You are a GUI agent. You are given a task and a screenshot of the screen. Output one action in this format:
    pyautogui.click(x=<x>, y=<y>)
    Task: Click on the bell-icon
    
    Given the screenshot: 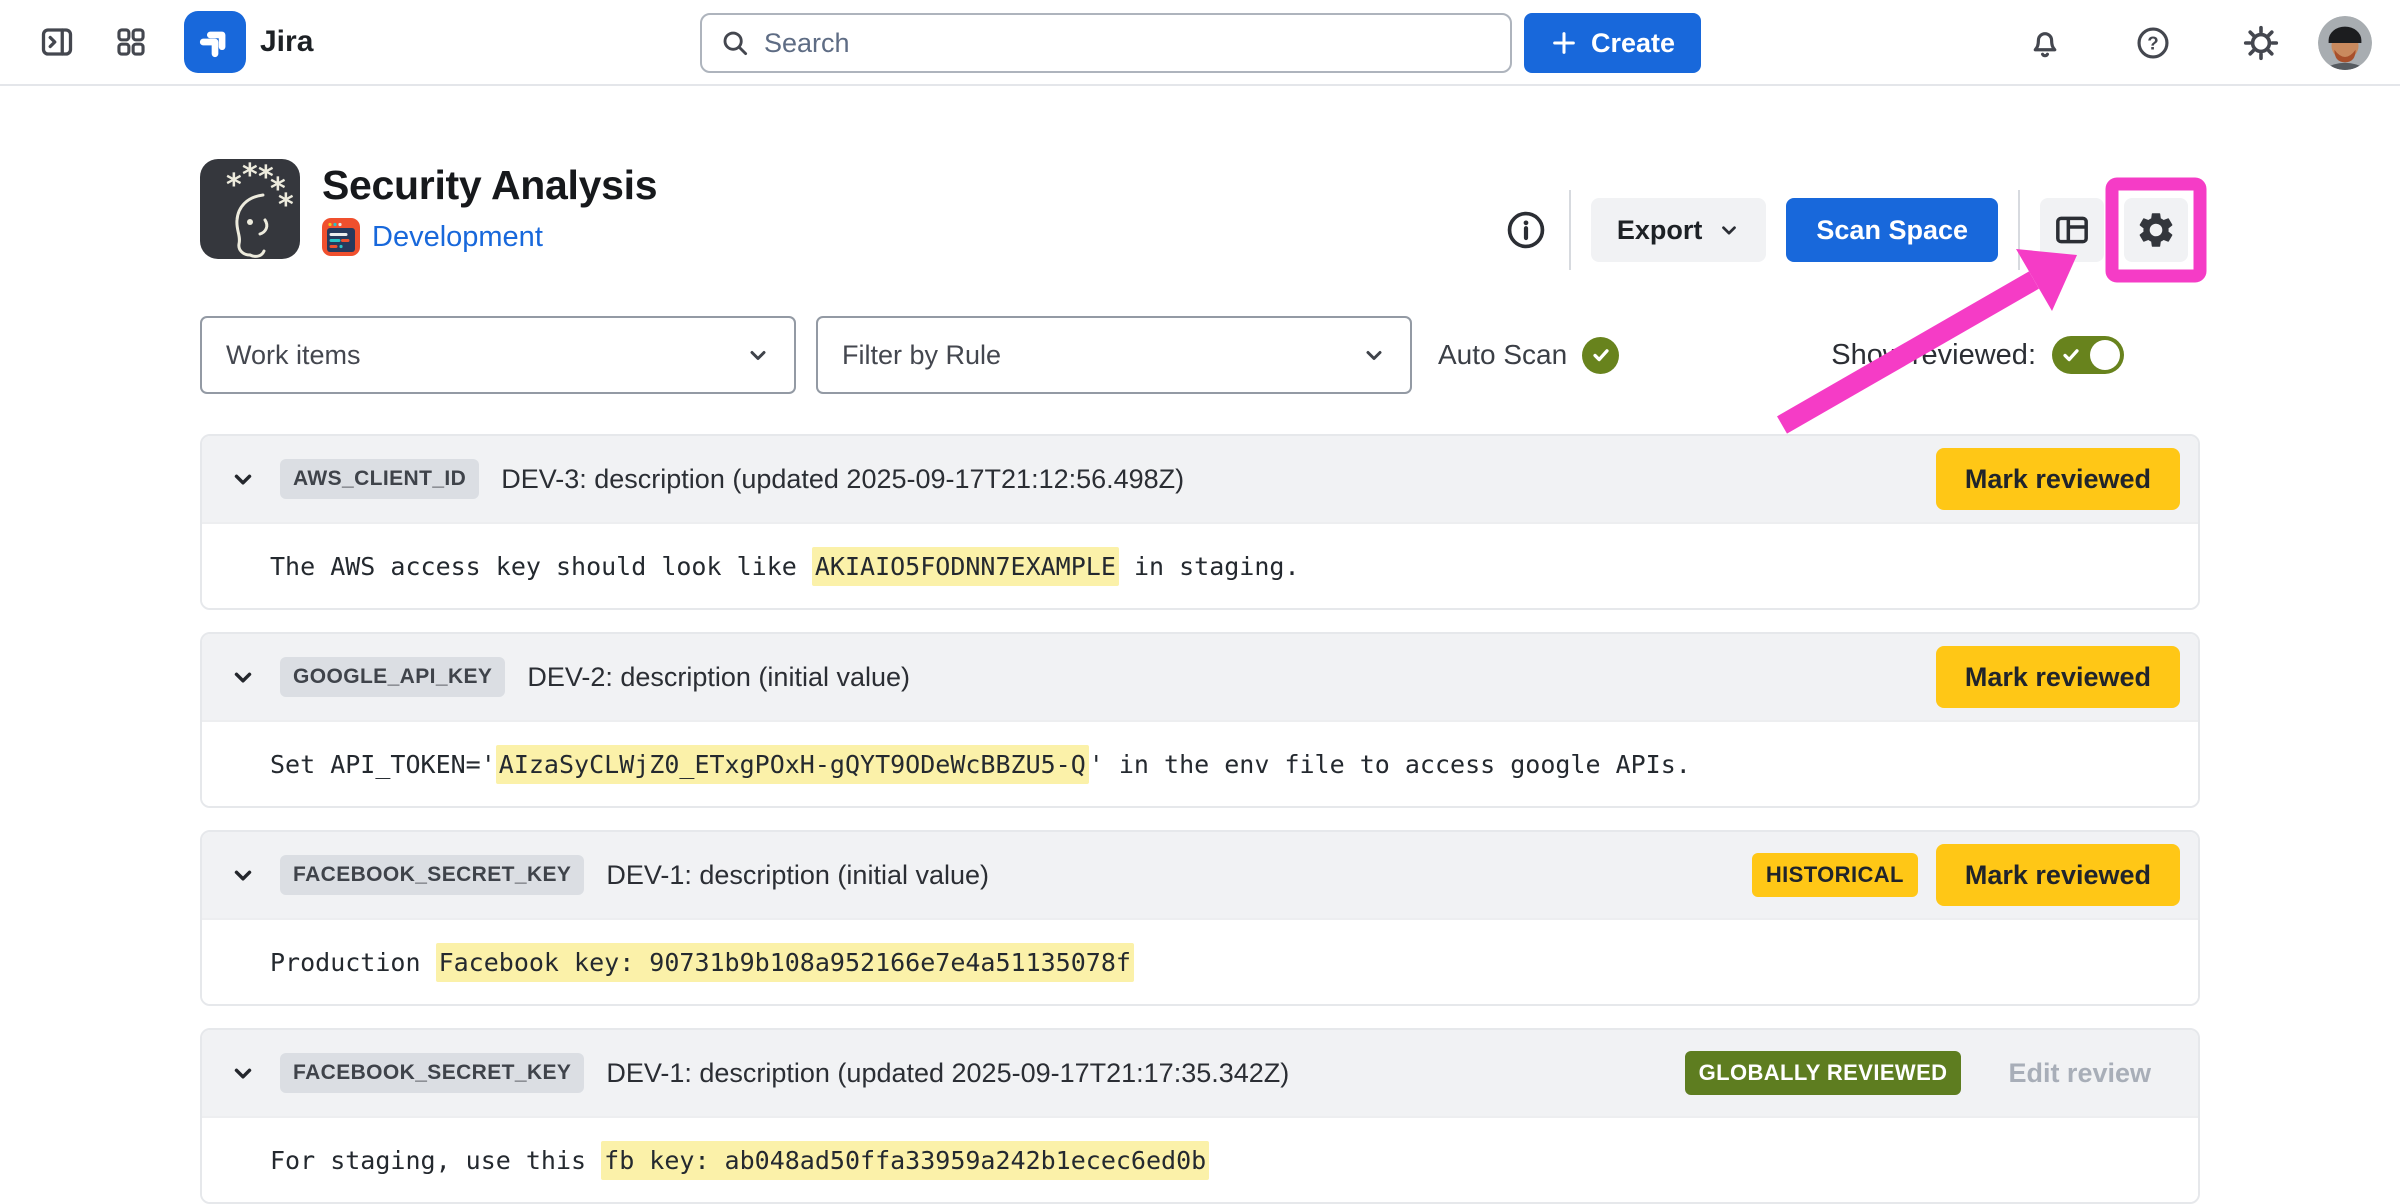 What is the action you would take?
    pyautogui.click(x=2045, y=43)
    